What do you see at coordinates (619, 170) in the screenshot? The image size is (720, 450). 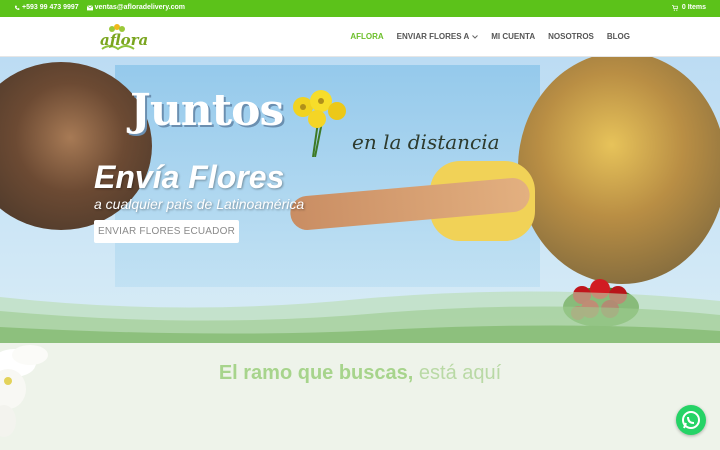 I see `woman-with-phone-image` at bounding box center [619, 170].